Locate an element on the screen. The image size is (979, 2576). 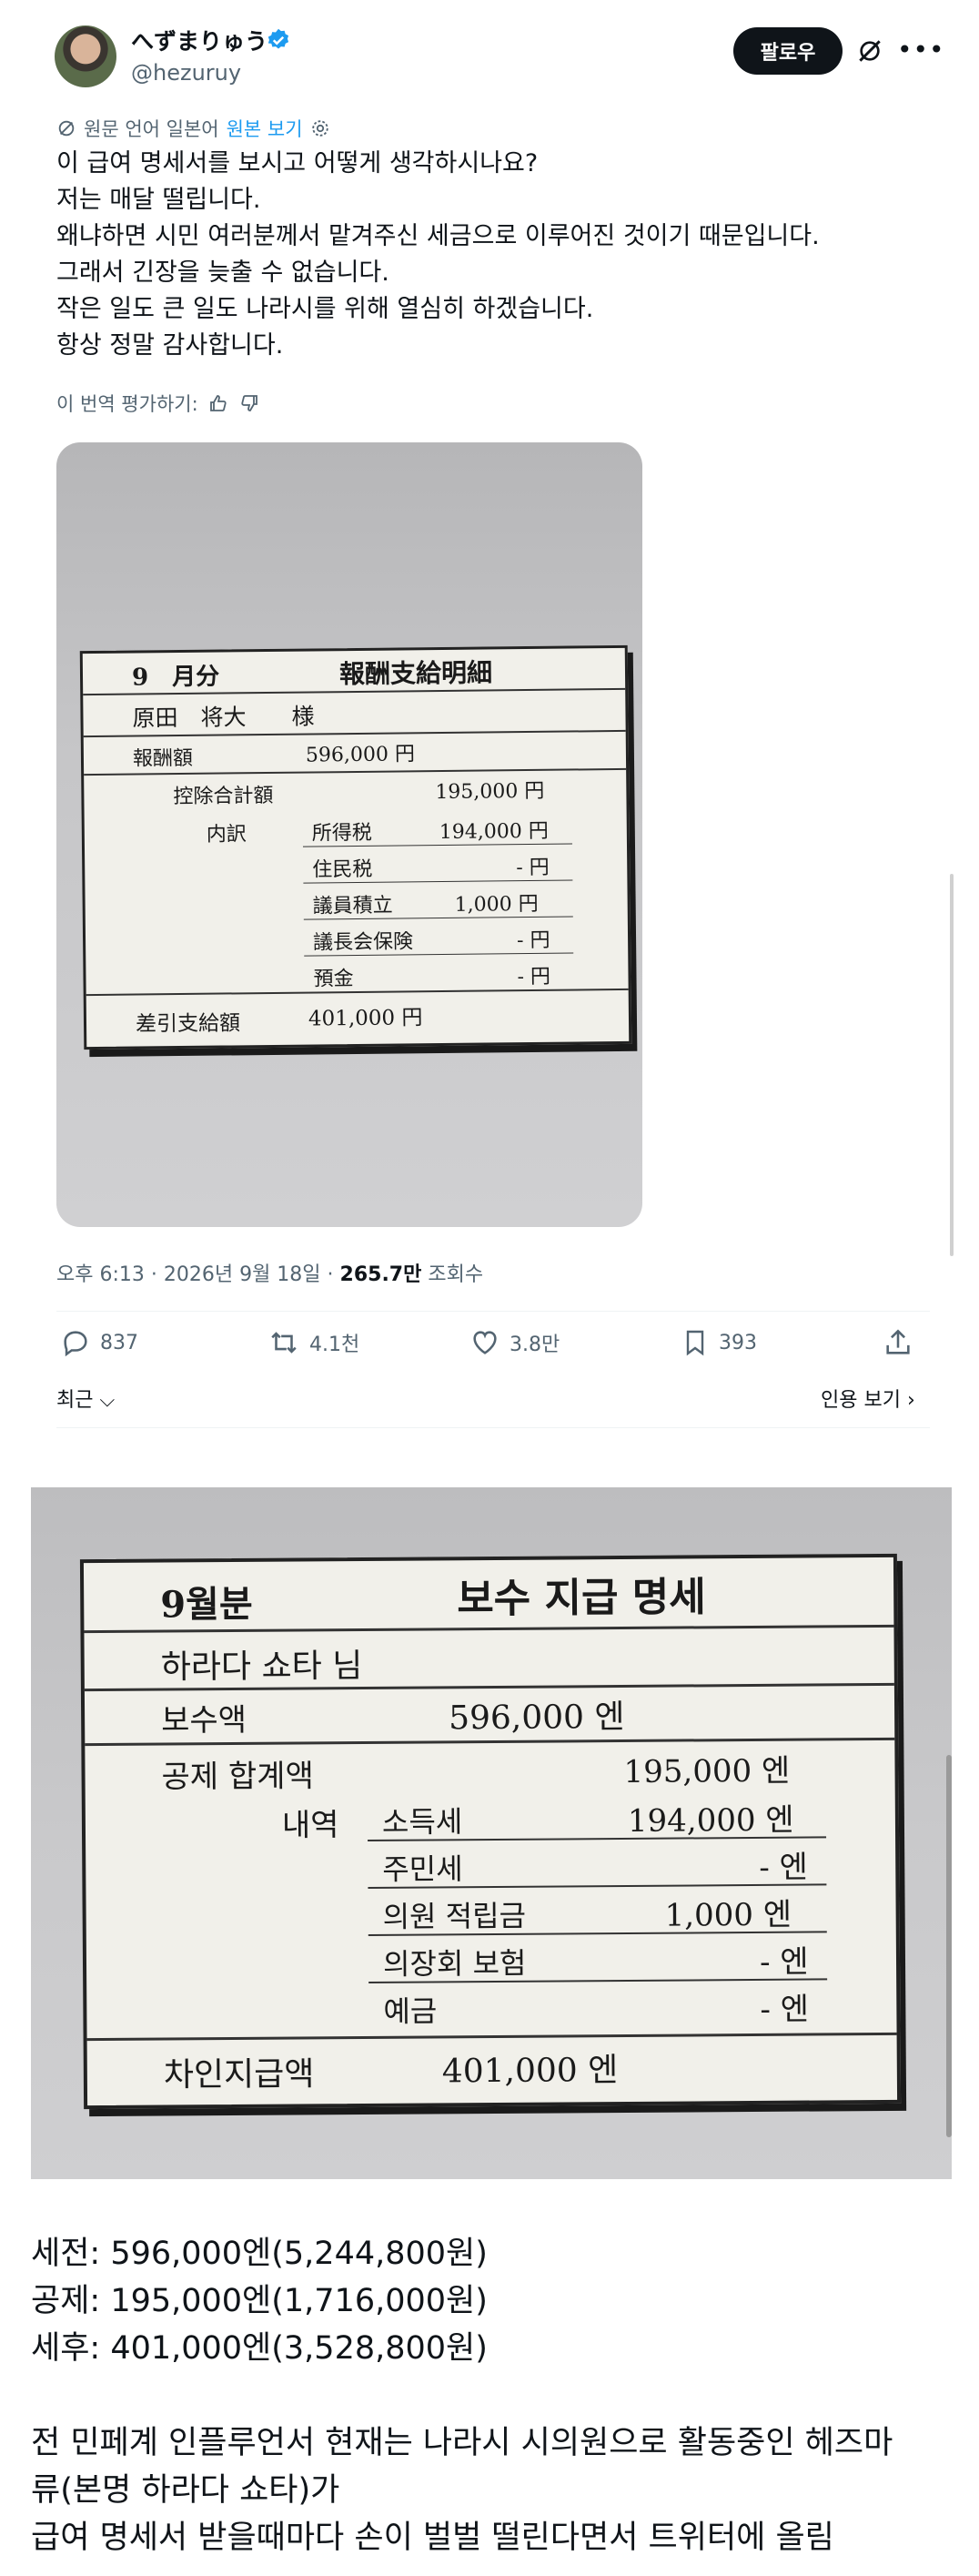
chevron-right-icon: › is located at coordinates (907, 1400).